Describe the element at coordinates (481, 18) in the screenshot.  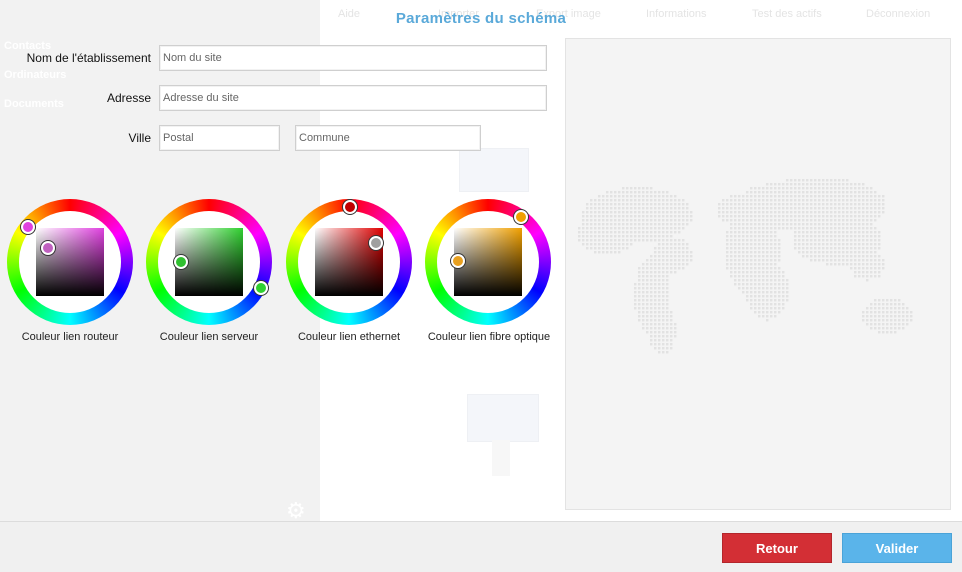
I see `dialog-title: Paramètres du schéma` at that location.